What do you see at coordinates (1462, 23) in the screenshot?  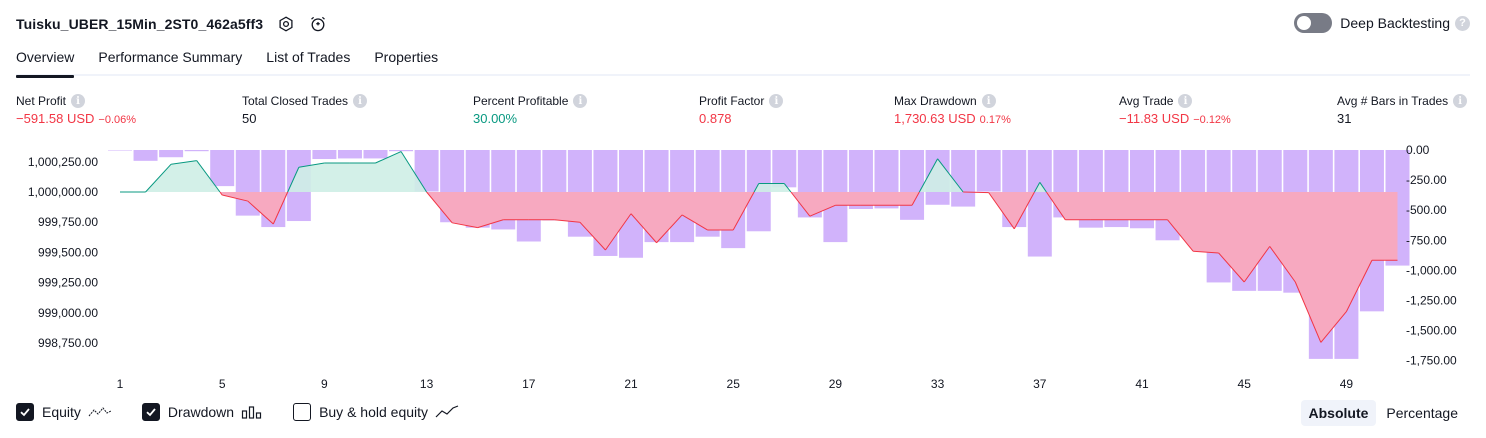 I see `help-icon: ?` at bounding box center [1462, 23].